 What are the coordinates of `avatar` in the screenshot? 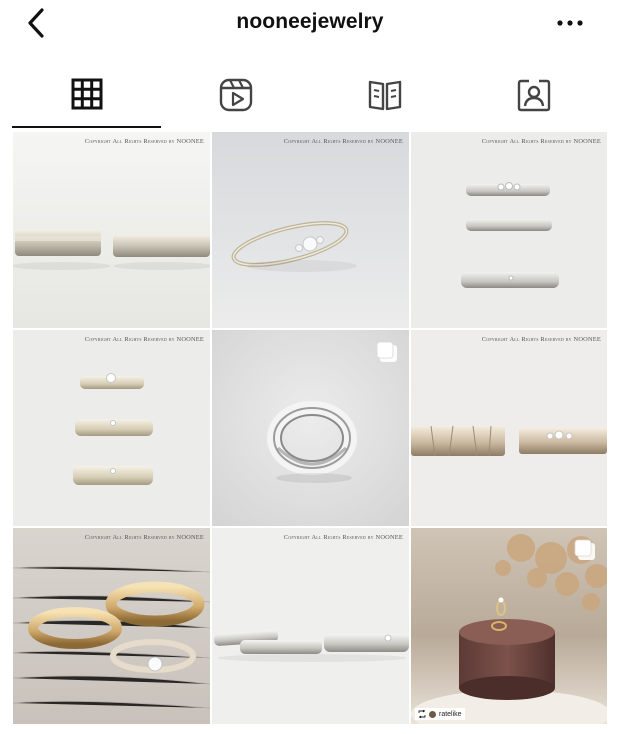 It's located at (432, 714).